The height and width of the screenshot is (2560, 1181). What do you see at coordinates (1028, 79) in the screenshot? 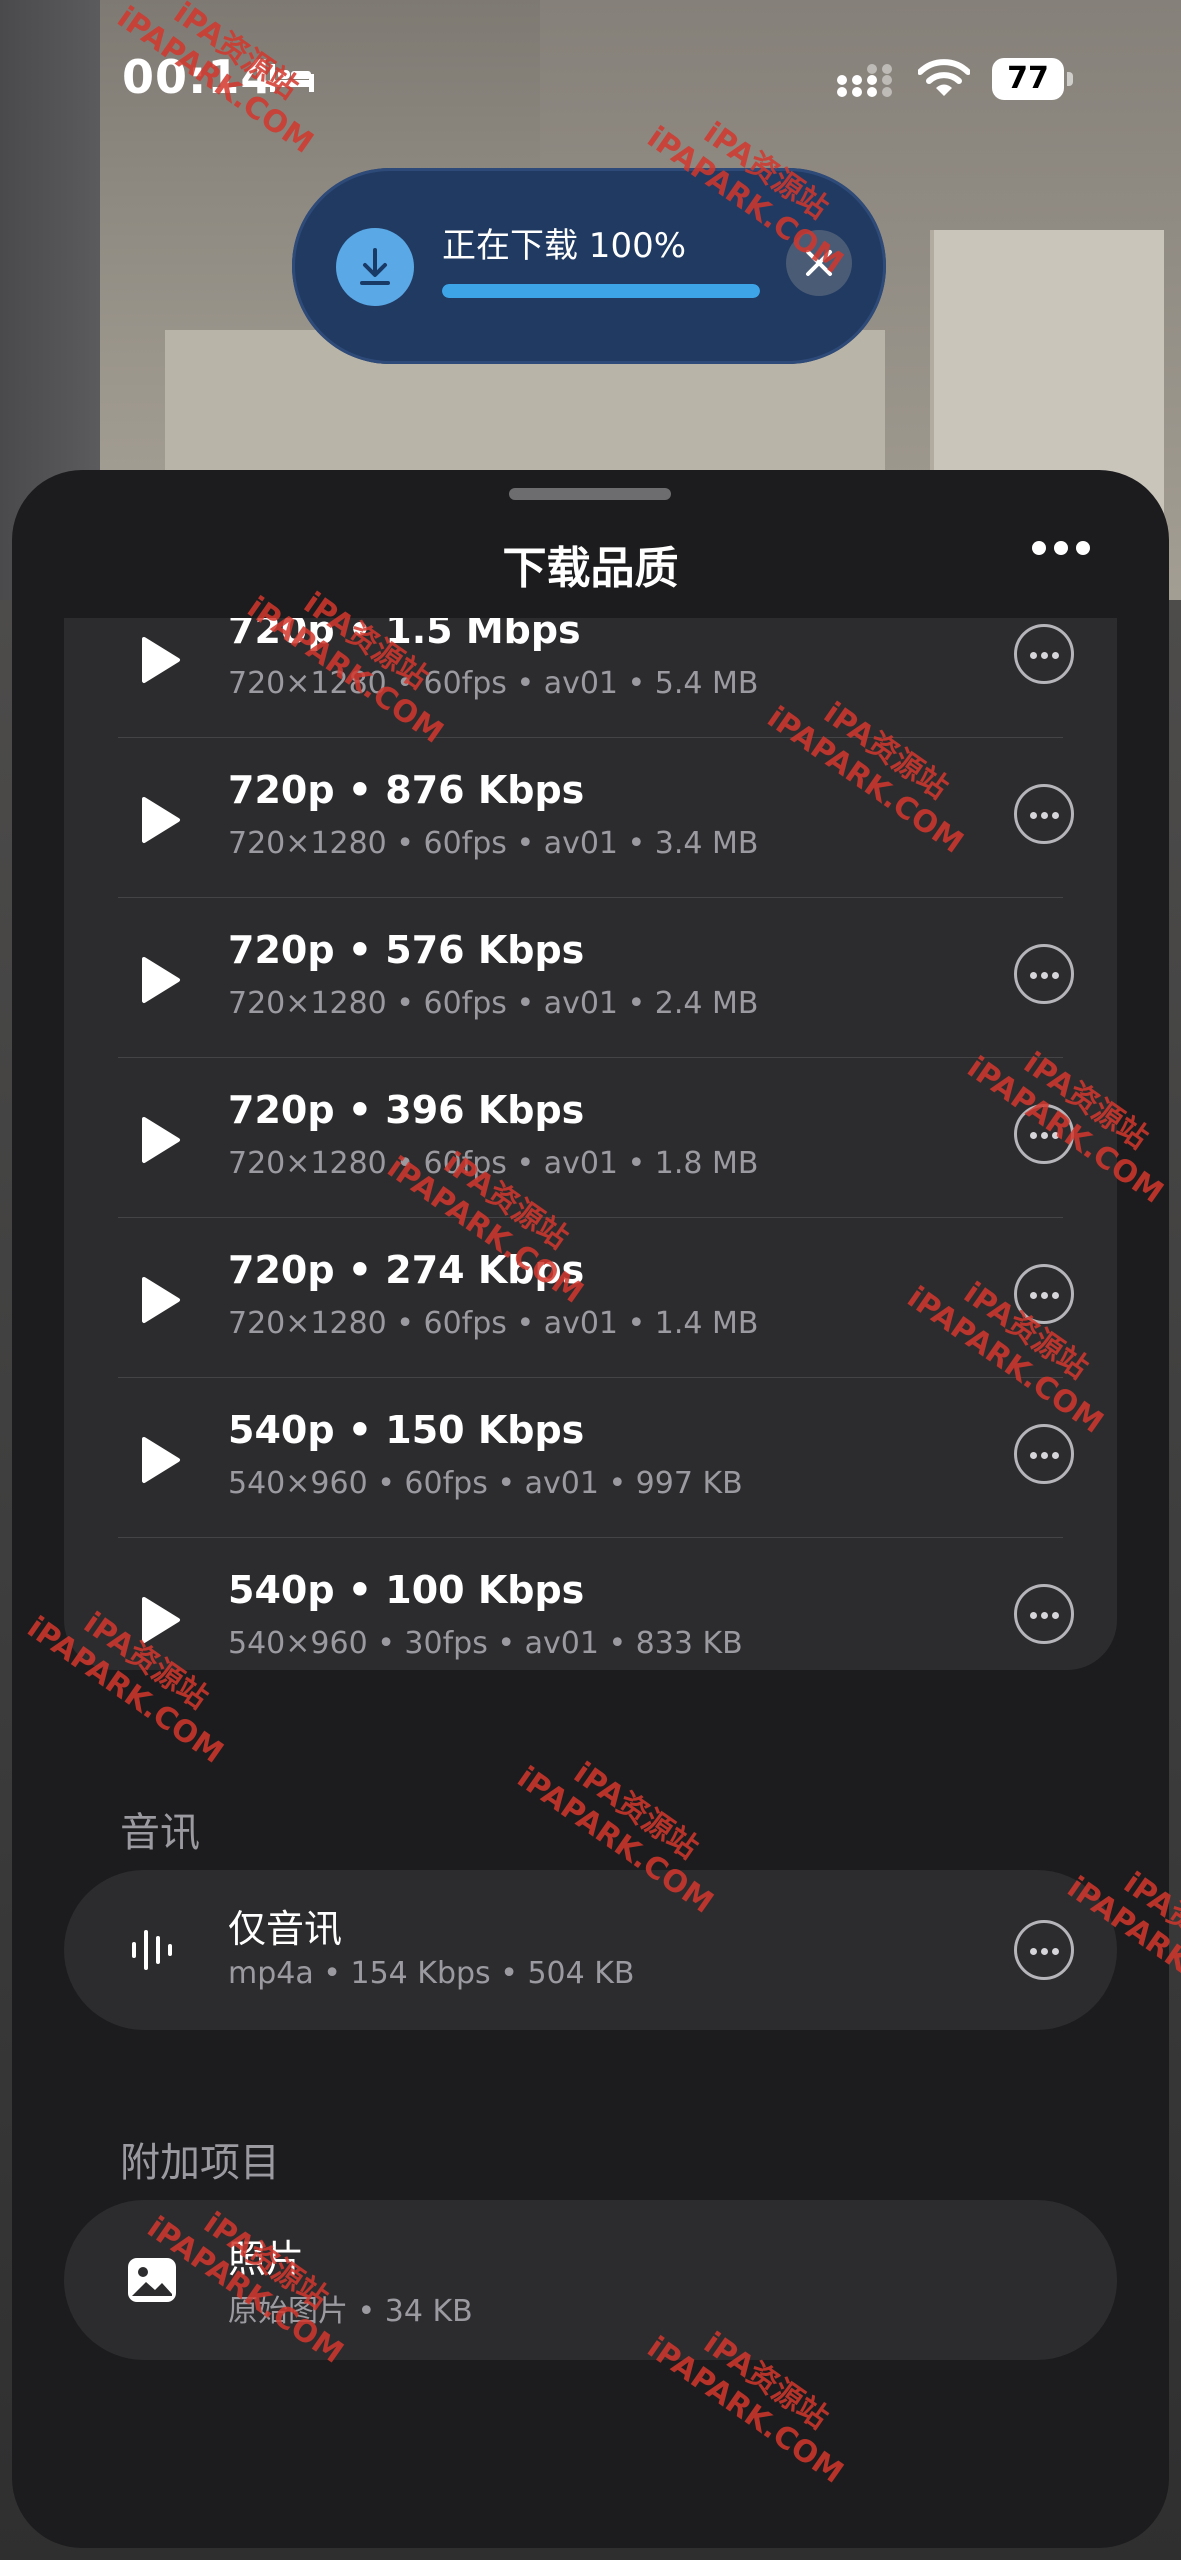
I see `battery-level: 77` at bounding box center [1028, 79].